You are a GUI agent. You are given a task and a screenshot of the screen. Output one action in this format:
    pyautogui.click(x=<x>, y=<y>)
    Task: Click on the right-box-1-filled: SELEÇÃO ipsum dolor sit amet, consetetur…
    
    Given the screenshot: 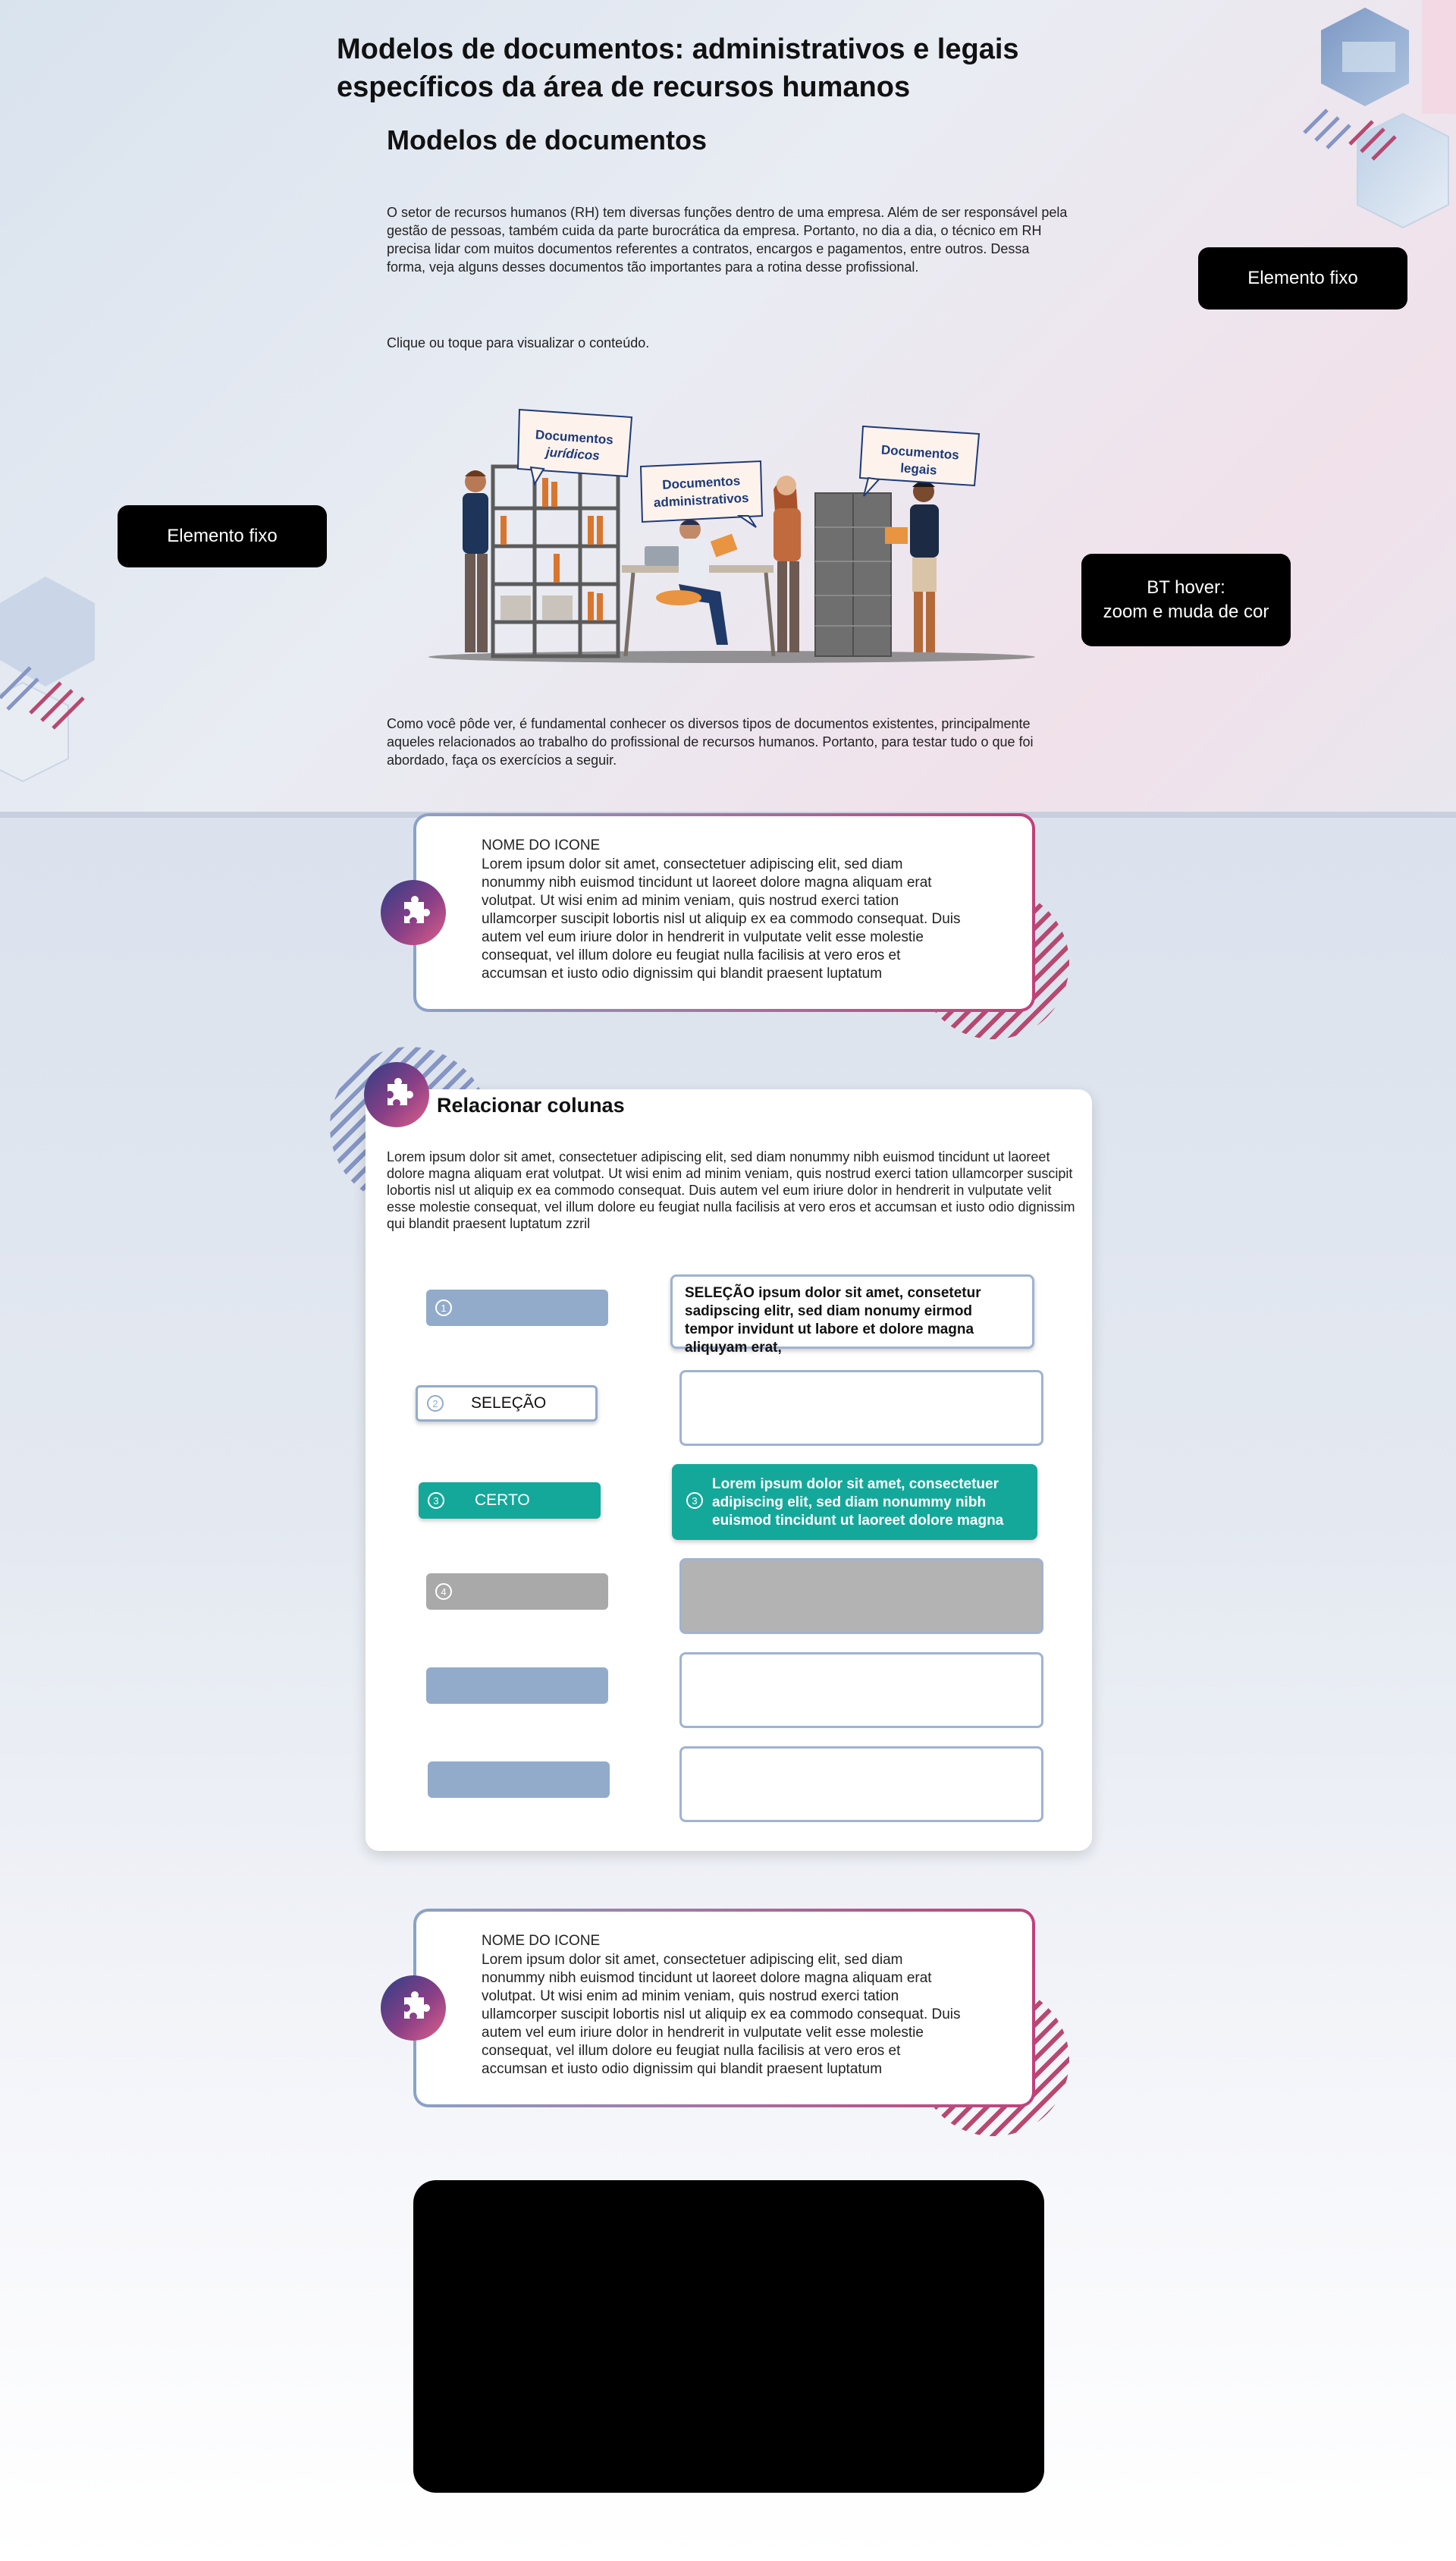 What is the action you would take?
    pyautogui.click(x=852, y=1315)
    